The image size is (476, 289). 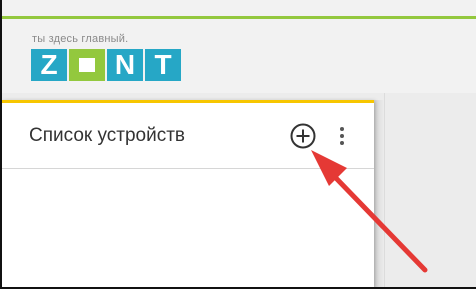 I want to click on logo-letter-n: N, so click(x=125, y=65).